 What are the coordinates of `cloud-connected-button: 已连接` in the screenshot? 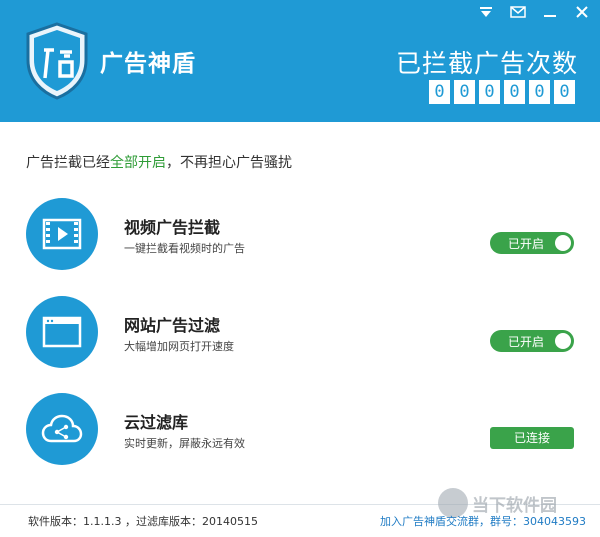 It's located at (532, 438).